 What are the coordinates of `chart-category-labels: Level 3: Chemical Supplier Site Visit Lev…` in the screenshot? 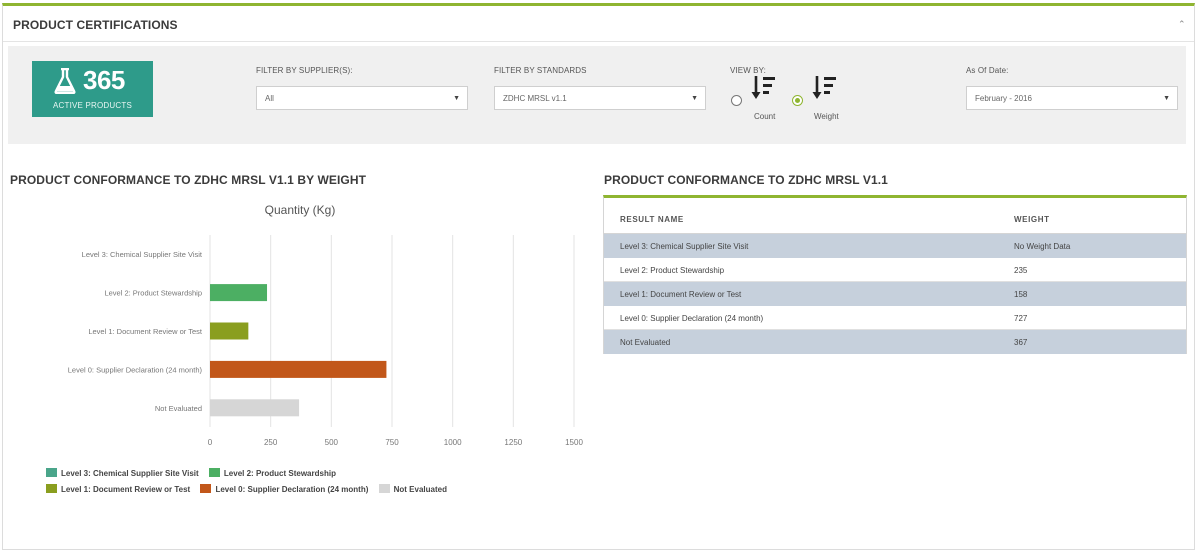 It's located at (135, 331).